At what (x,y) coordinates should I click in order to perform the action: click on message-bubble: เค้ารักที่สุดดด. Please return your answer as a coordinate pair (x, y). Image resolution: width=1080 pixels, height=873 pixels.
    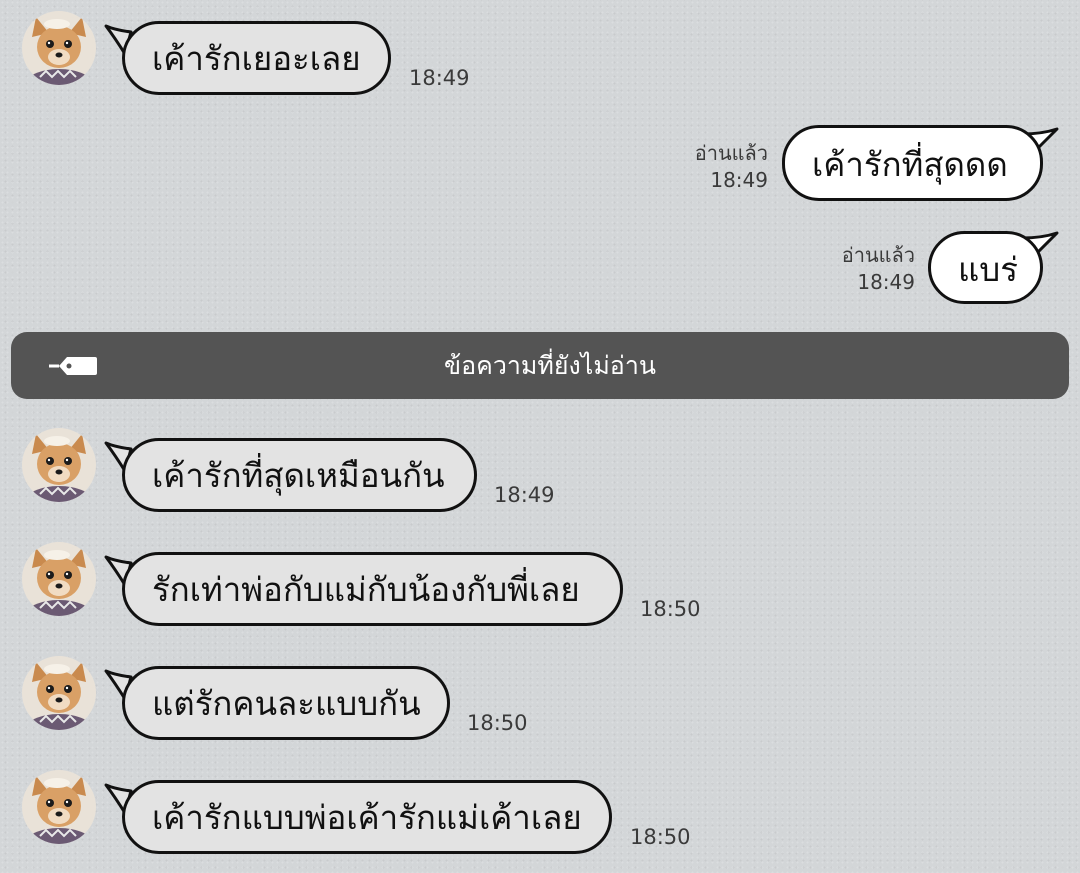
    Looking at the image, I should click on (912, 163).